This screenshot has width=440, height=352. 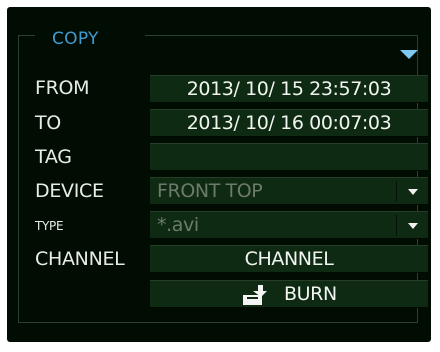 I want to click on tag-field, so click(x=289, y=157).